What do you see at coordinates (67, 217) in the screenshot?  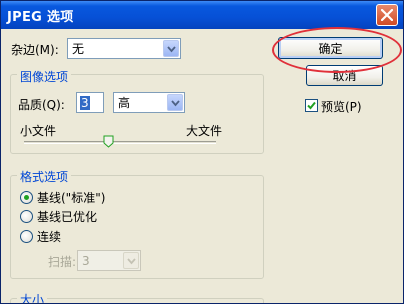 I see `option-baseline-optimized-label: 基线已优化` at bounding box center [67, 217].